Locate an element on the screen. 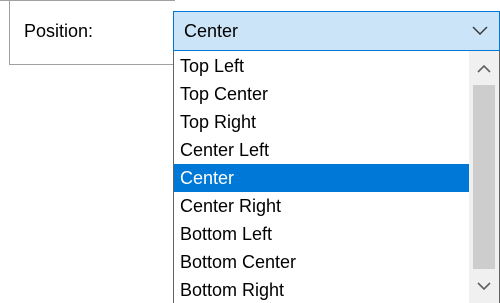  scrollbar-thumb is located at coordinates (484, 177).